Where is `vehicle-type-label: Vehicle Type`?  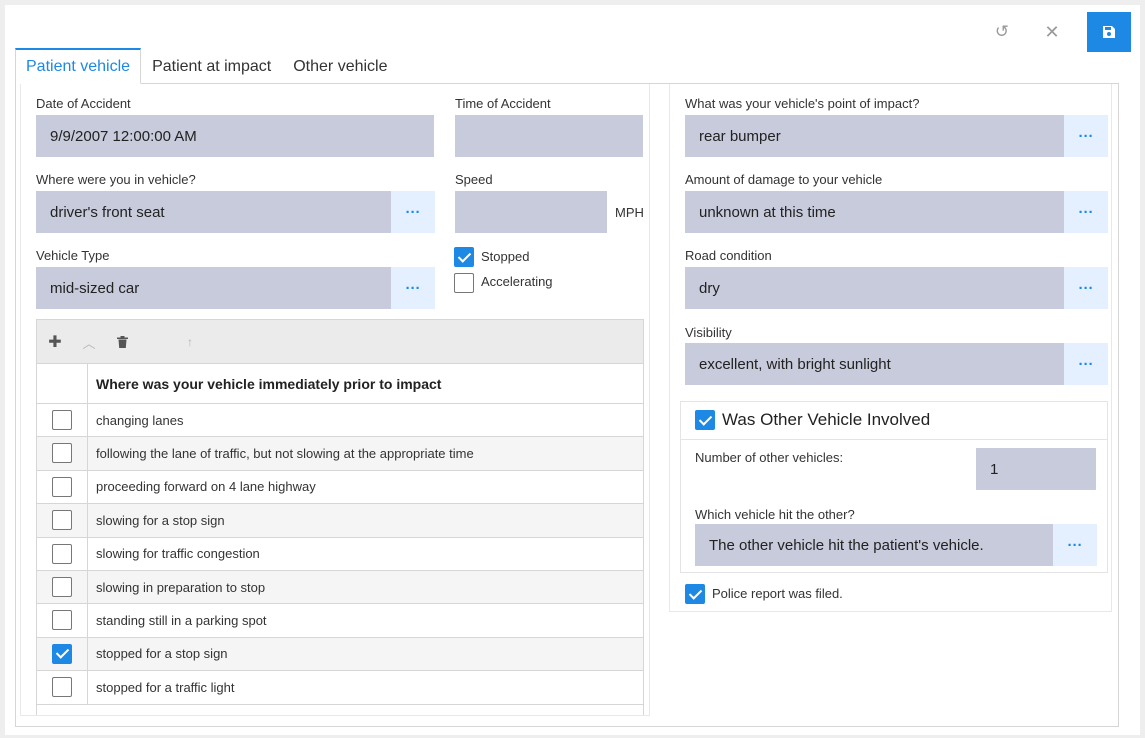
vehicle-type-label: Vehicle Type is located at coordinates (73, 255).